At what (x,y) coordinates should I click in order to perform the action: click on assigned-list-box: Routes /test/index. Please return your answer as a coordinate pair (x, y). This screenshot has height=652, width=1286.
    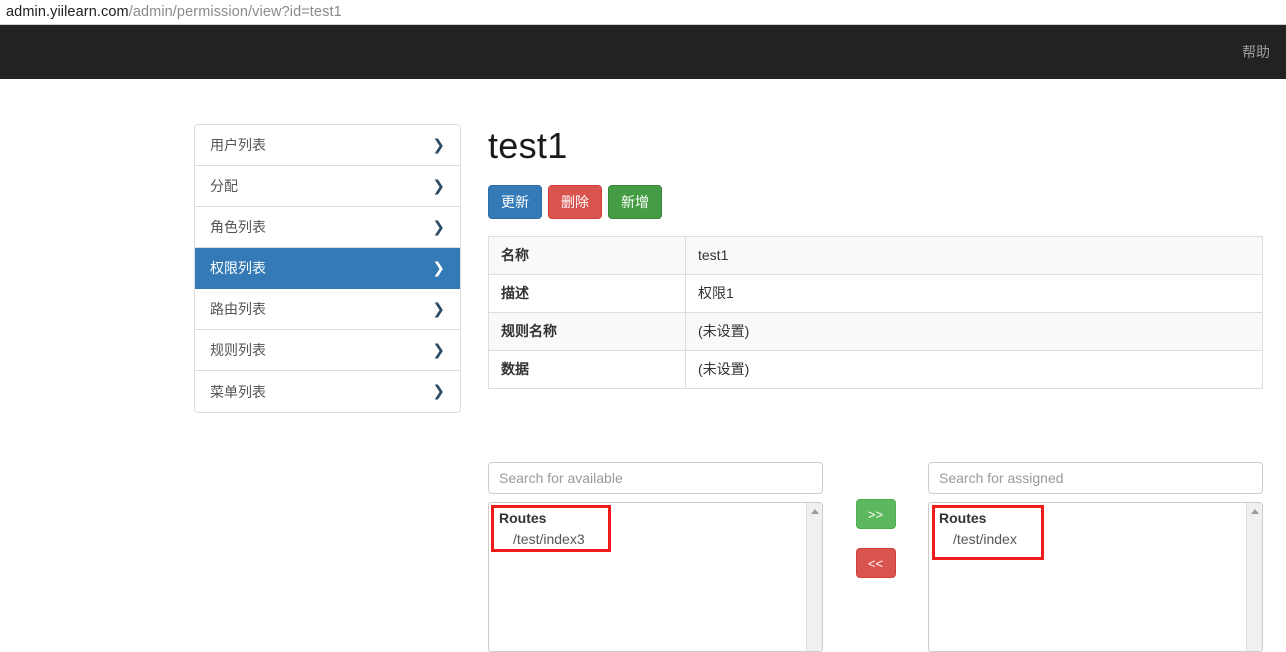
    Looking at the image, I should click on (1095, 577).